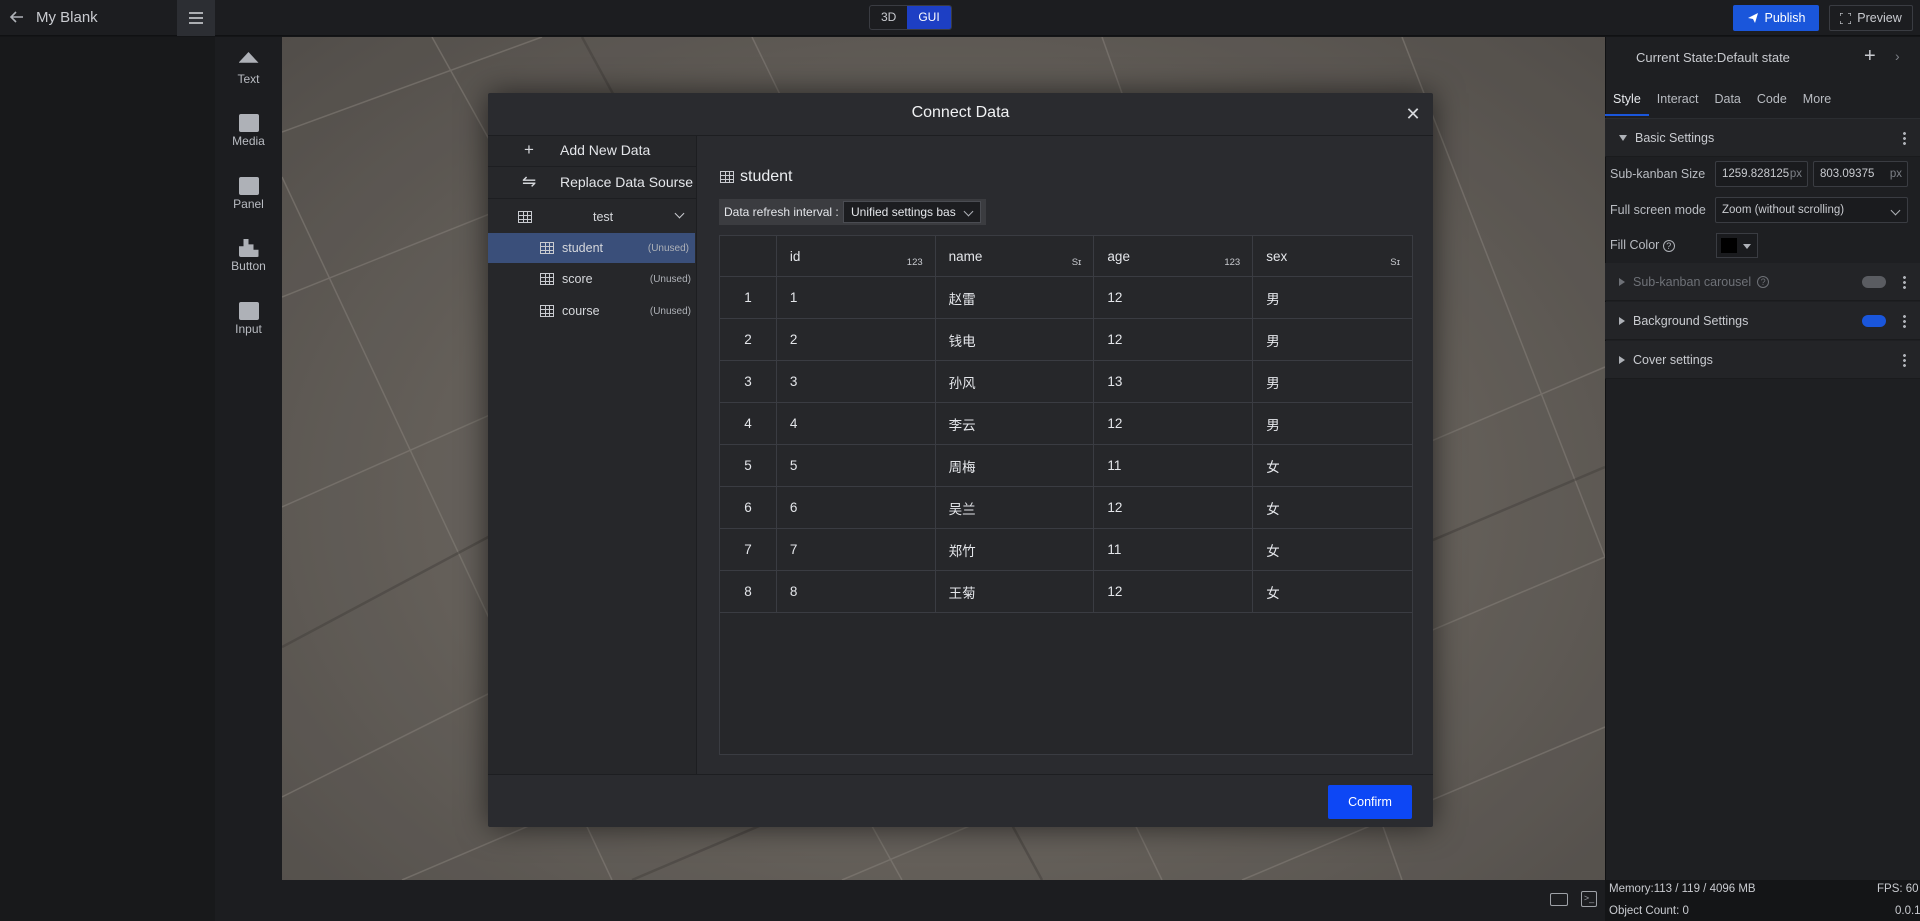 The width and height of the screenshot is (1920, 921). I want to click on row-number-cell: 7, so click(748, 549).